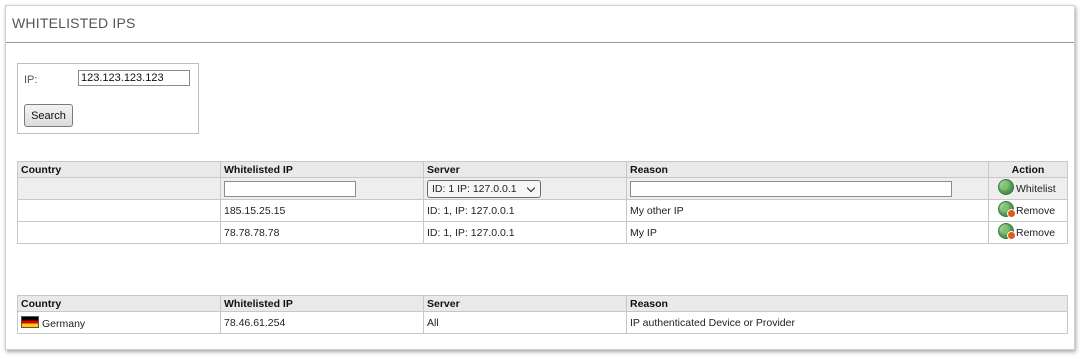 This screenshot has height=361, width=1083. What do you see at coordinates (119, 188) in the screenshot?
I see `add-country-cell` at bounding box center [119, 188].